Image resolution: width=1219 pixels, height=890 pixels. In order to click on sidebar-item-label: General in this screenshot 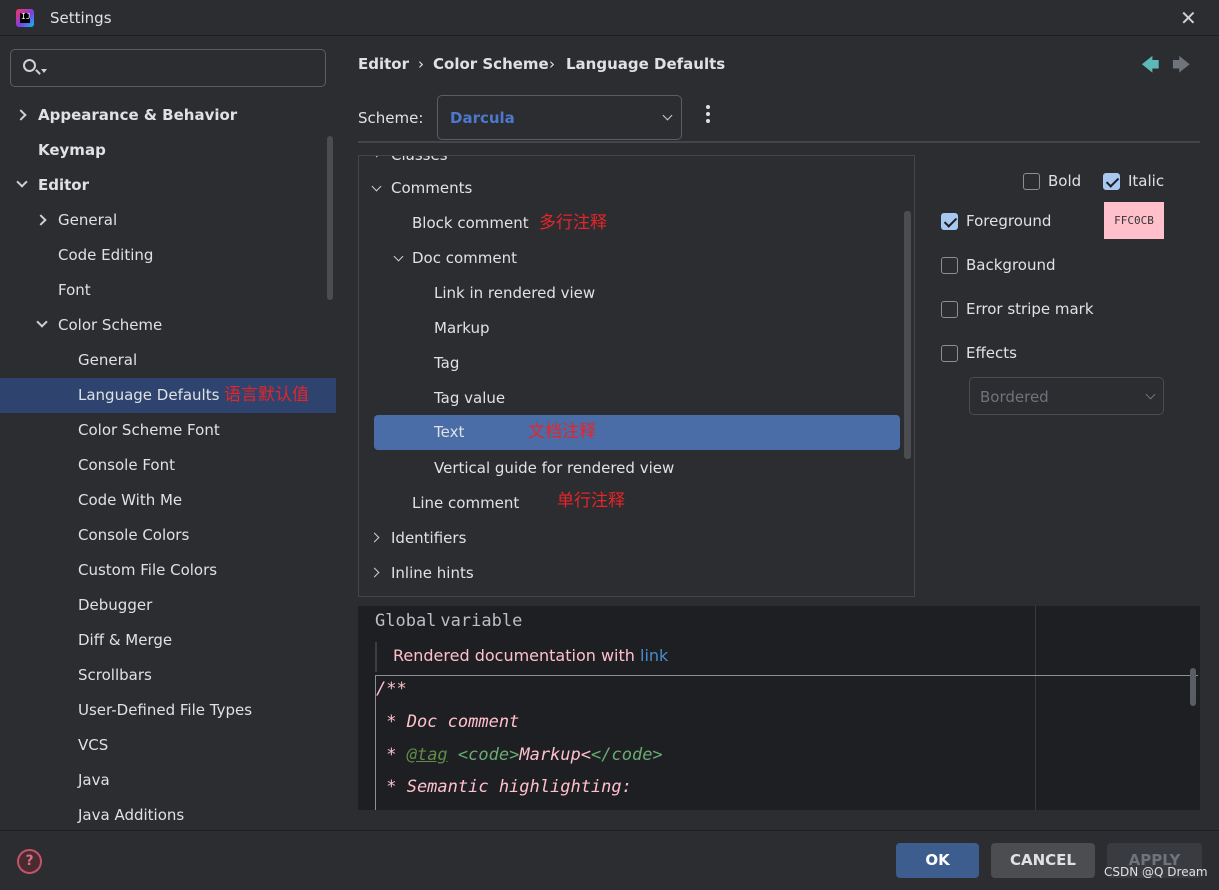, I will do `click(108, 360)`.